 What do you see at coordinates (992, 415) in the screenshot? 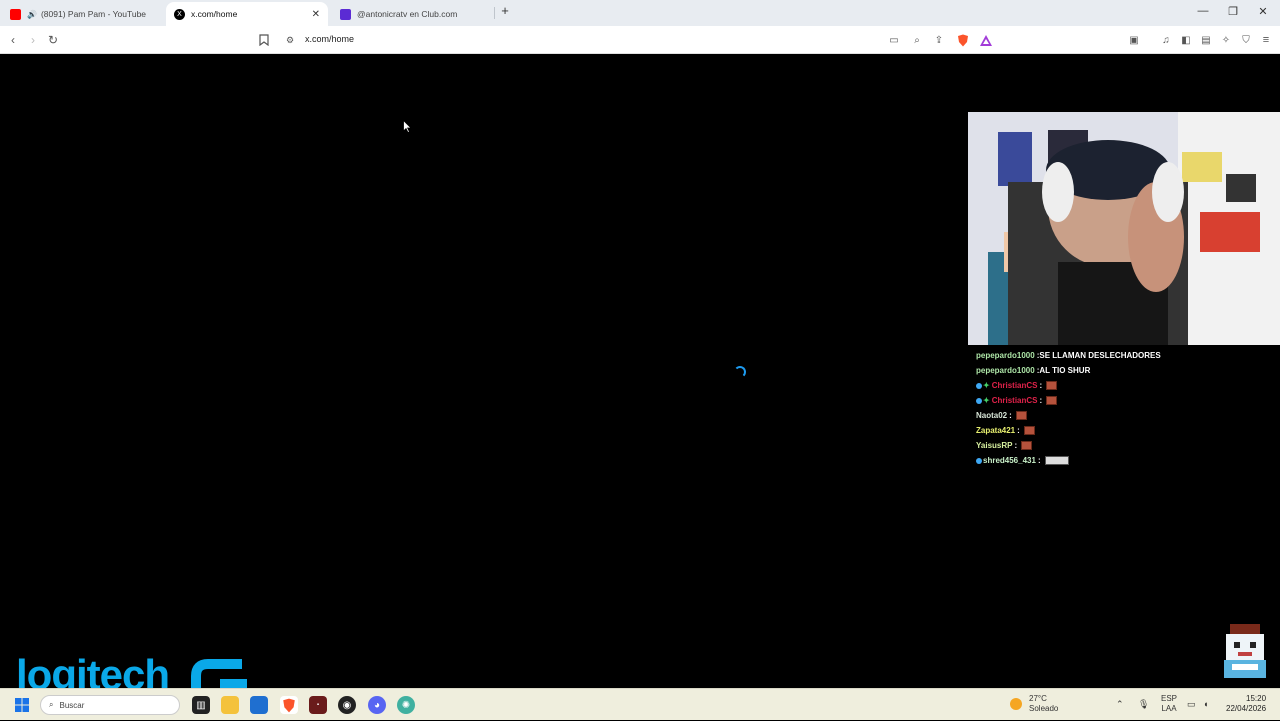
I see `chat-username: Naota02` at bounding box center [992, 415].